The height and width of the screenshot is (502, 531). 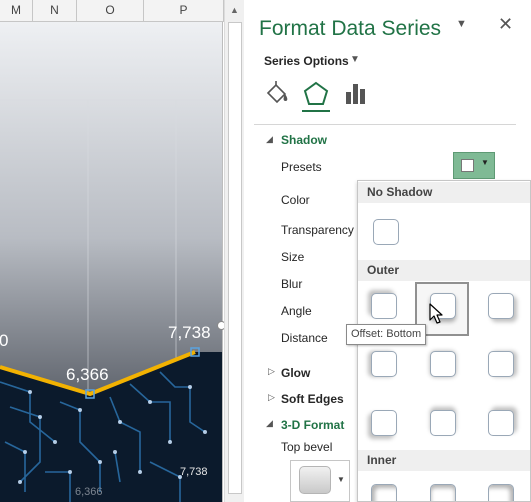 I want to click on gallery-header-inner: Inner, so click(x=444, y=460).